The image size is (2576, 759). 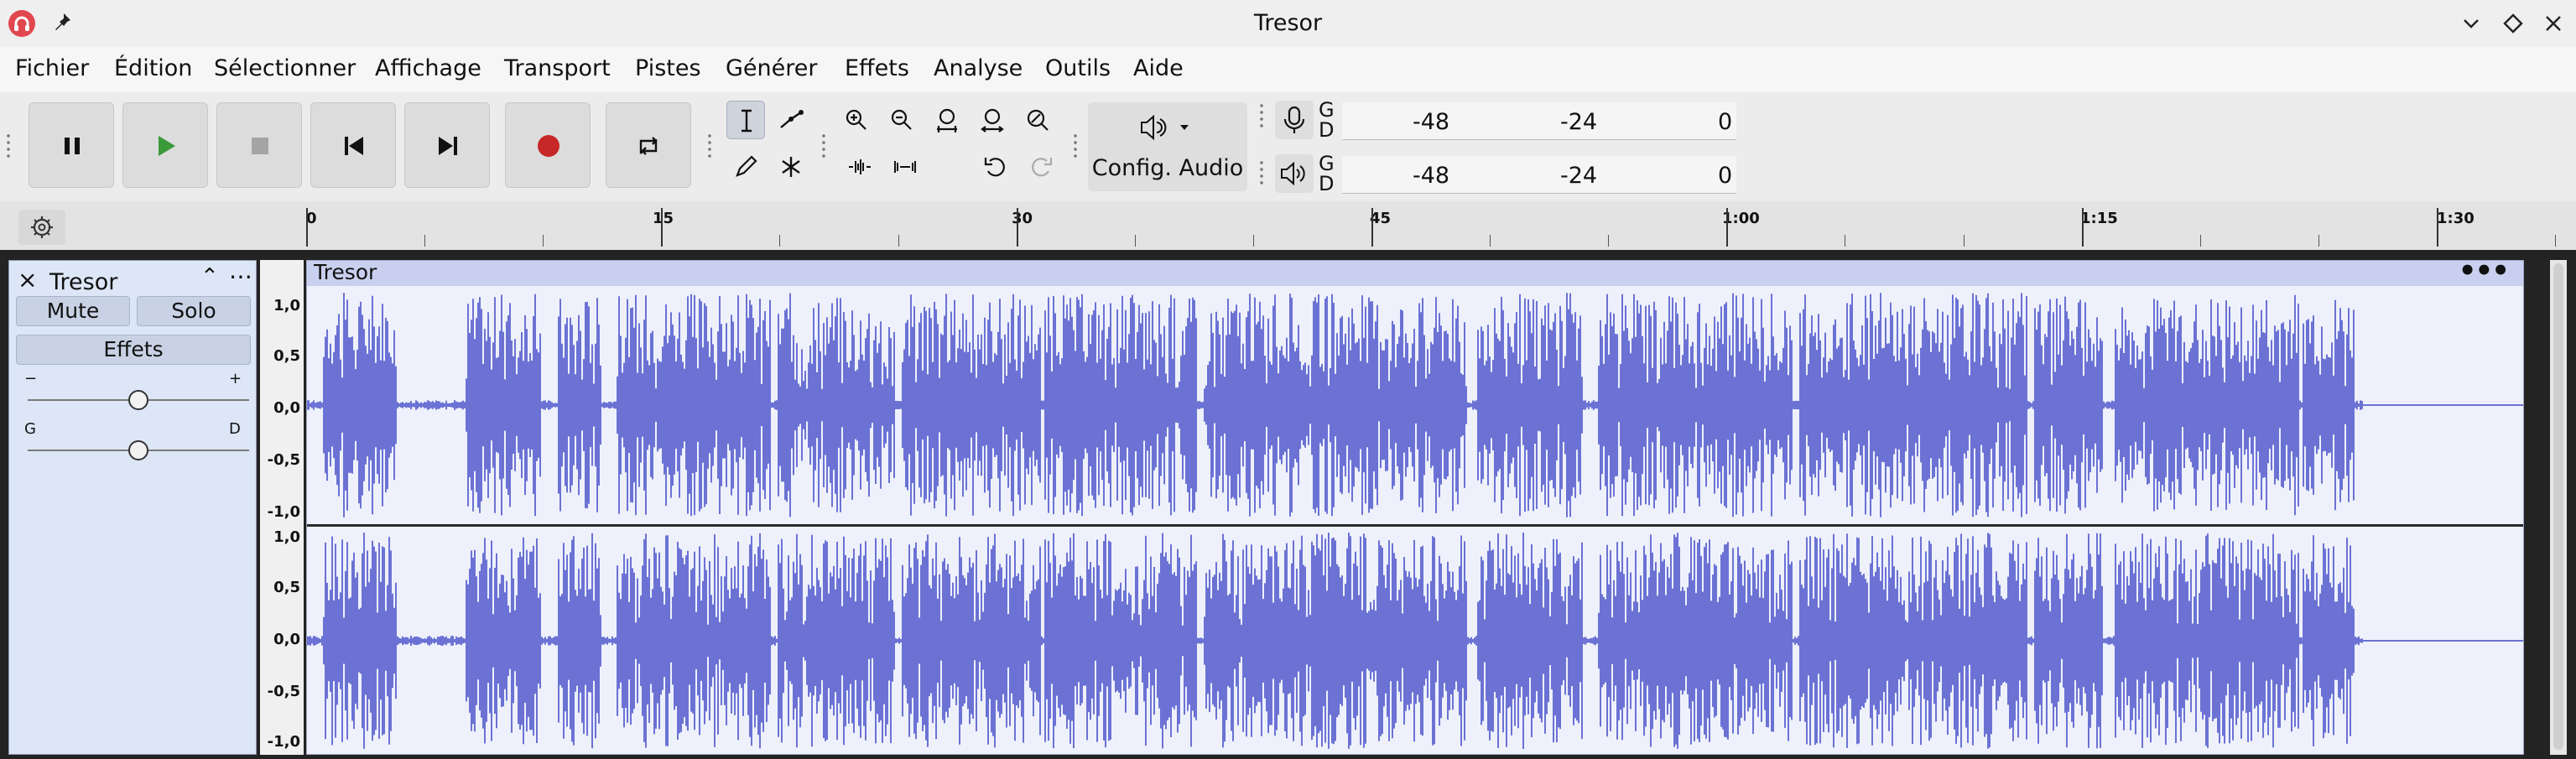 I want to click on close-icon, so click(x=2553, y=23).